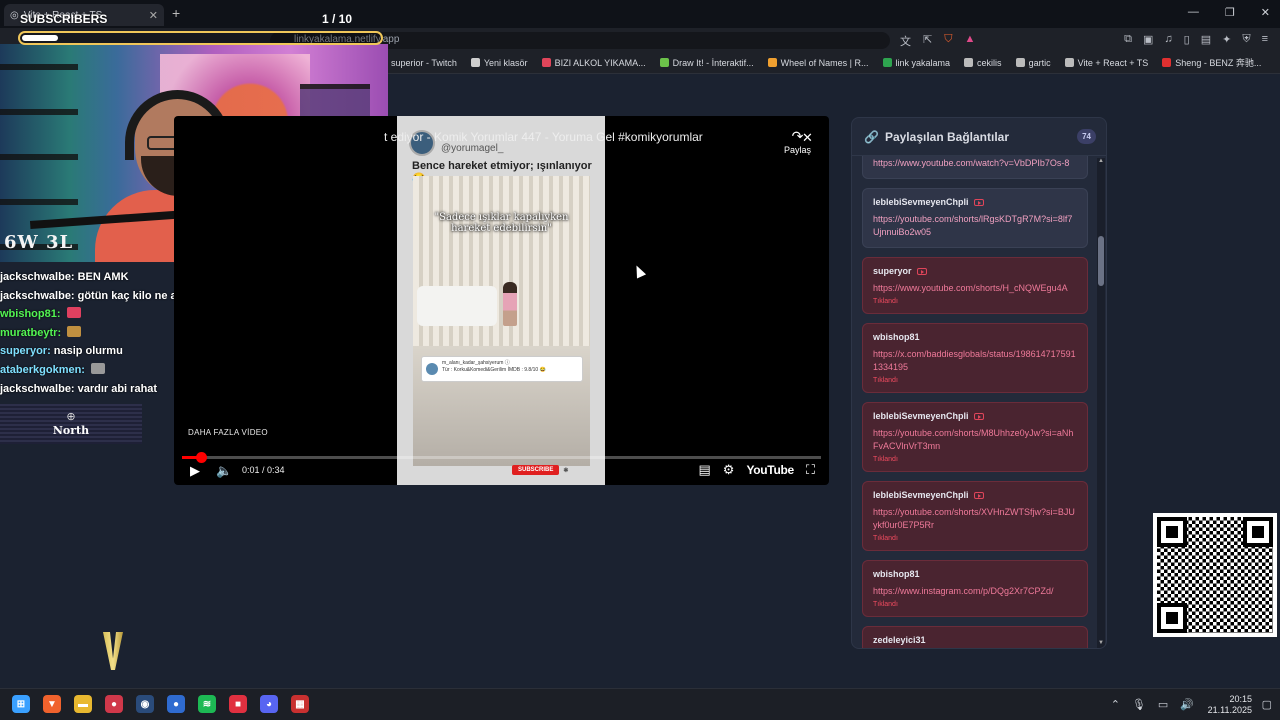  I want to click on crosshair-icon: ⊕, so click(71, 416).